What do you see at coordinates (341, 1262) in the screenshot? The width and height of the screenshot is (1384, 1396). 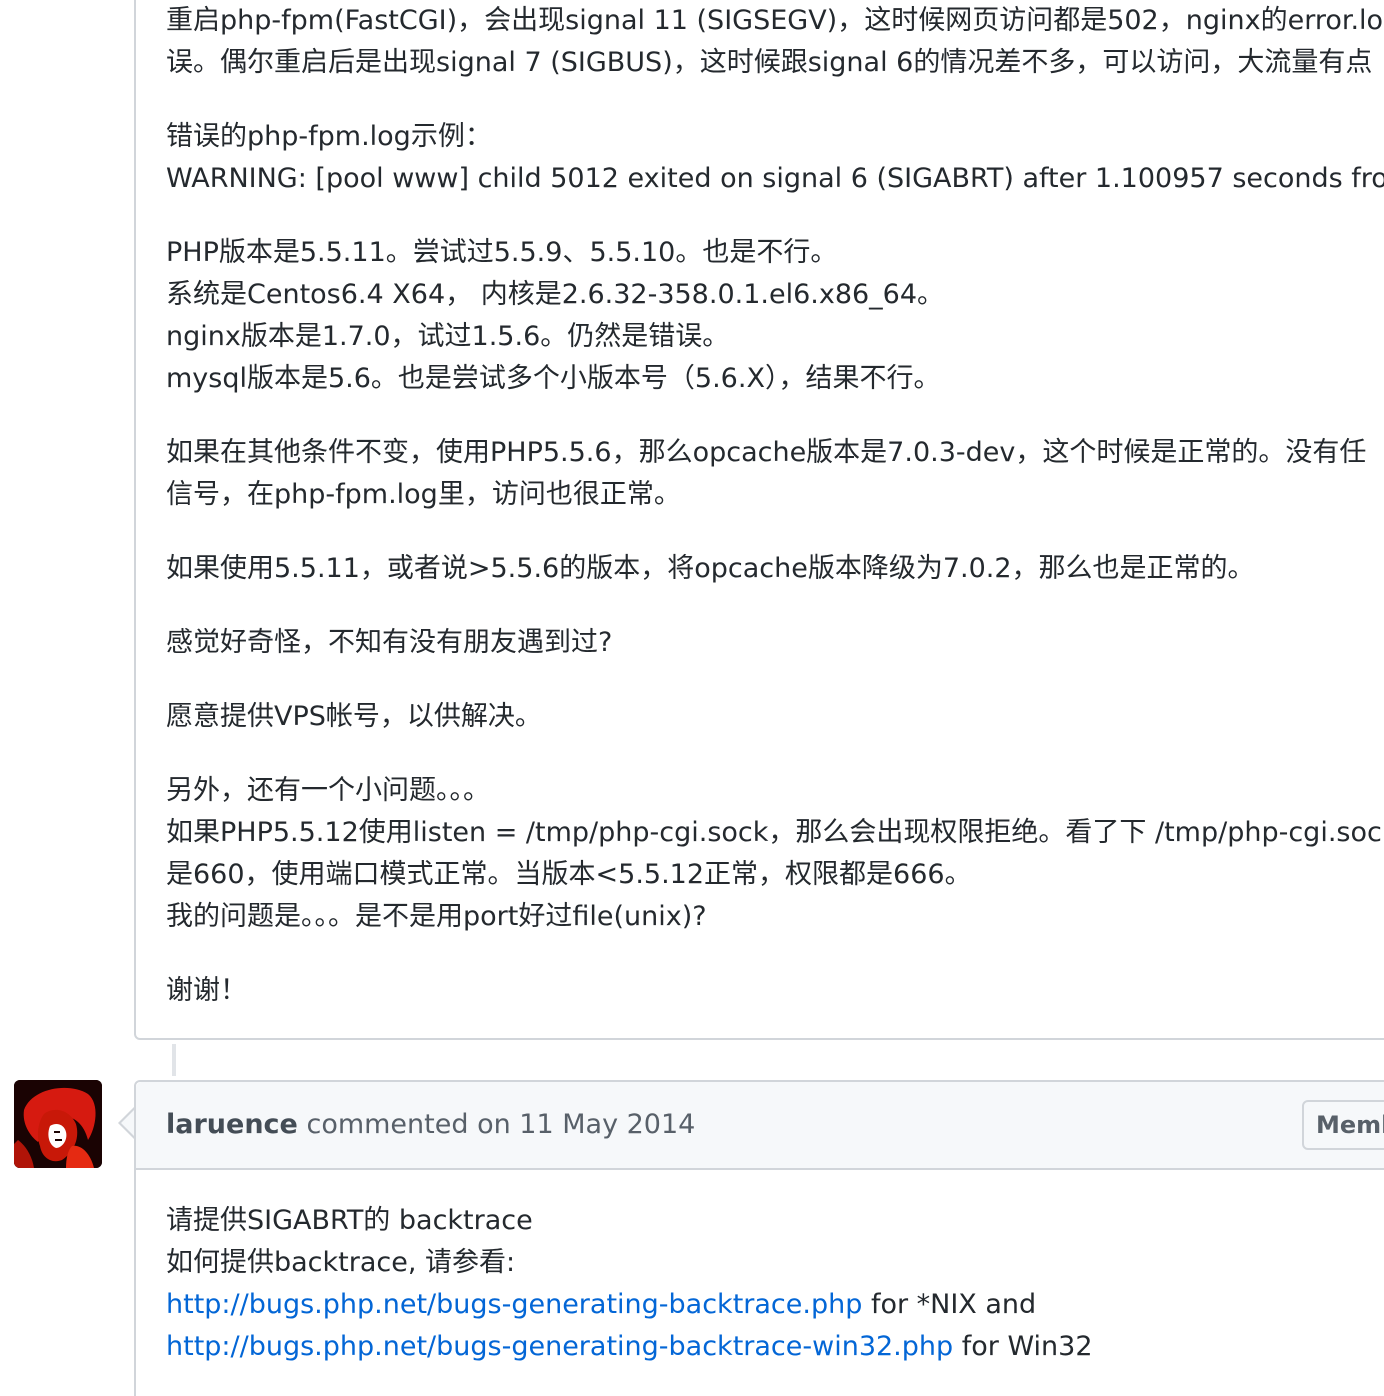 I see `comment-line: 如何提供backtrace, 请参看:` at bounding box center [341, 1262].